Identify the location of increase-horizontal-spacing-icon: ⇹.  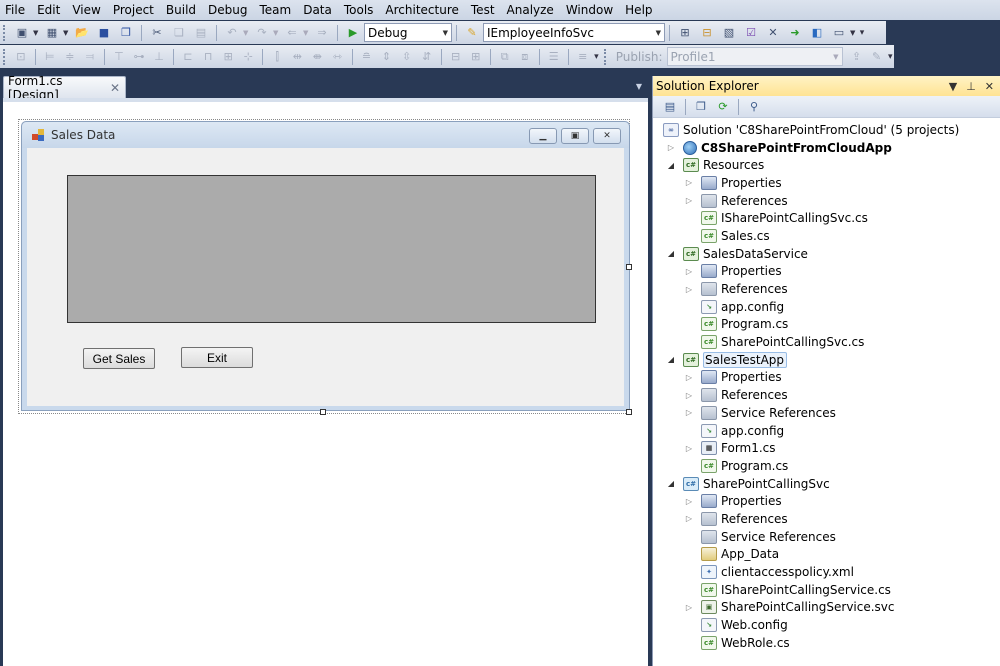
(297, 57).